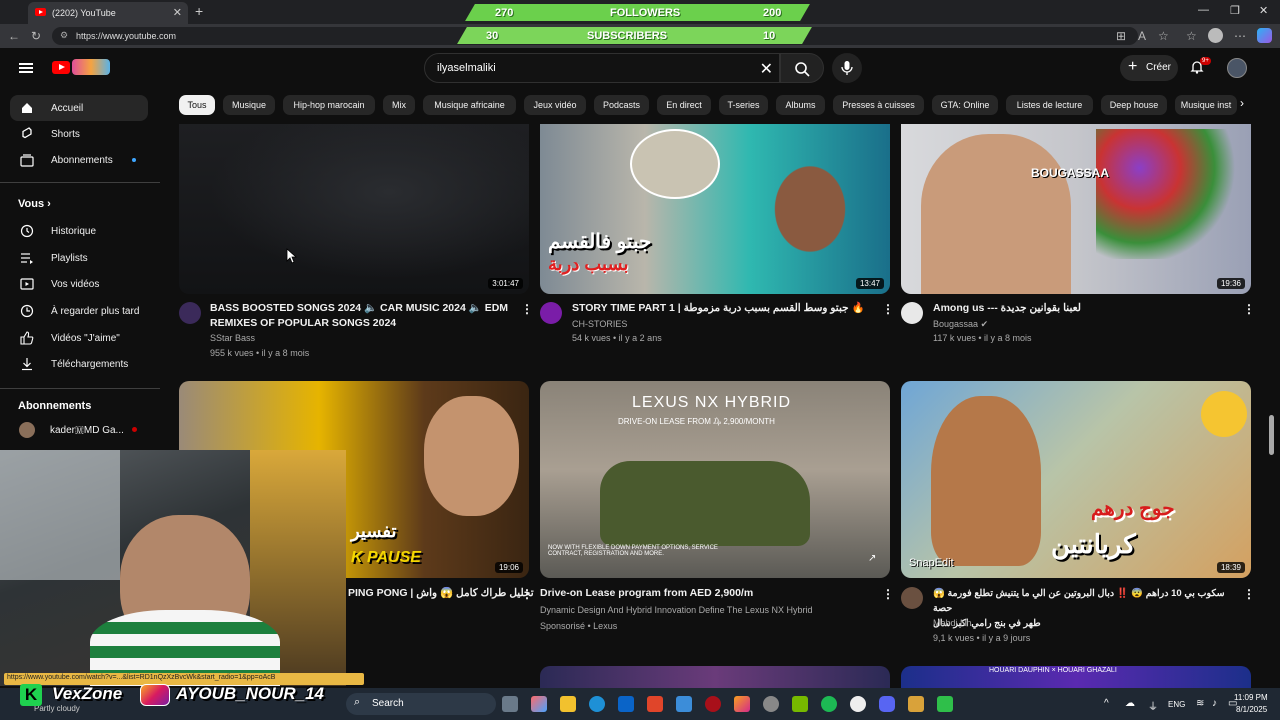 Image resolution: width=1280 pixels, height=720 pixels. What do you see at coordinates (79, 258) in the screenshot?
I see `sidebar-item-playlists: Playlists` at bounding box center [79, 258].